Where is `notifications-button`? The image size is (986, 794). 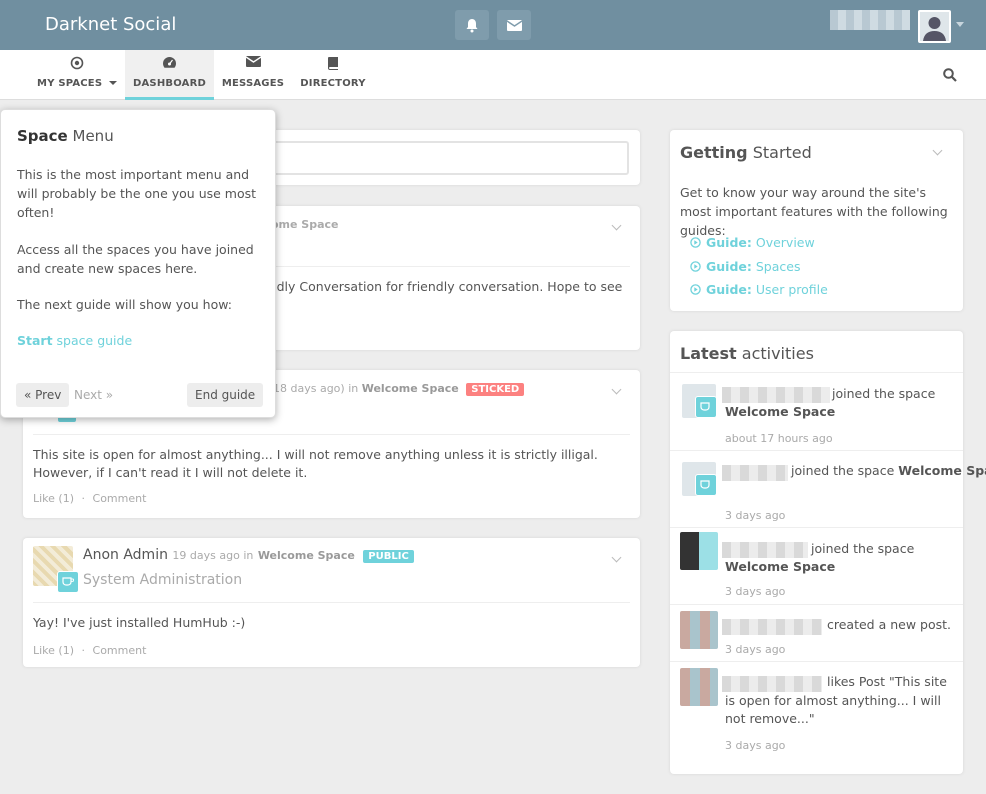 notifications-button is located at coordinates (472, 25).